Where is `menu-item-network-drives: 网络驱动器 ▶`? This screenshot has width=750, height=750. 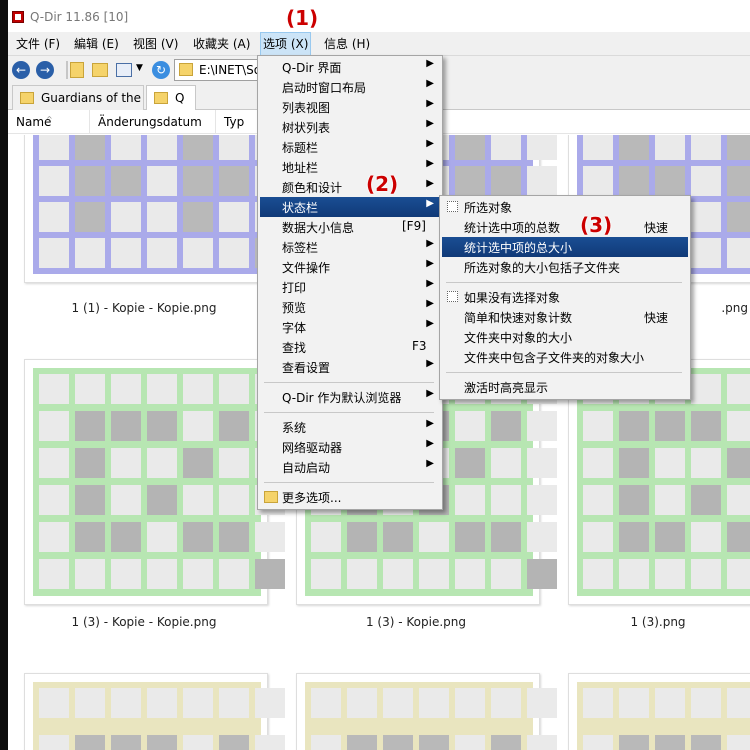 menu-item-network-drives: 网络驱动器 ▶ is located at coordinates (350, 447).